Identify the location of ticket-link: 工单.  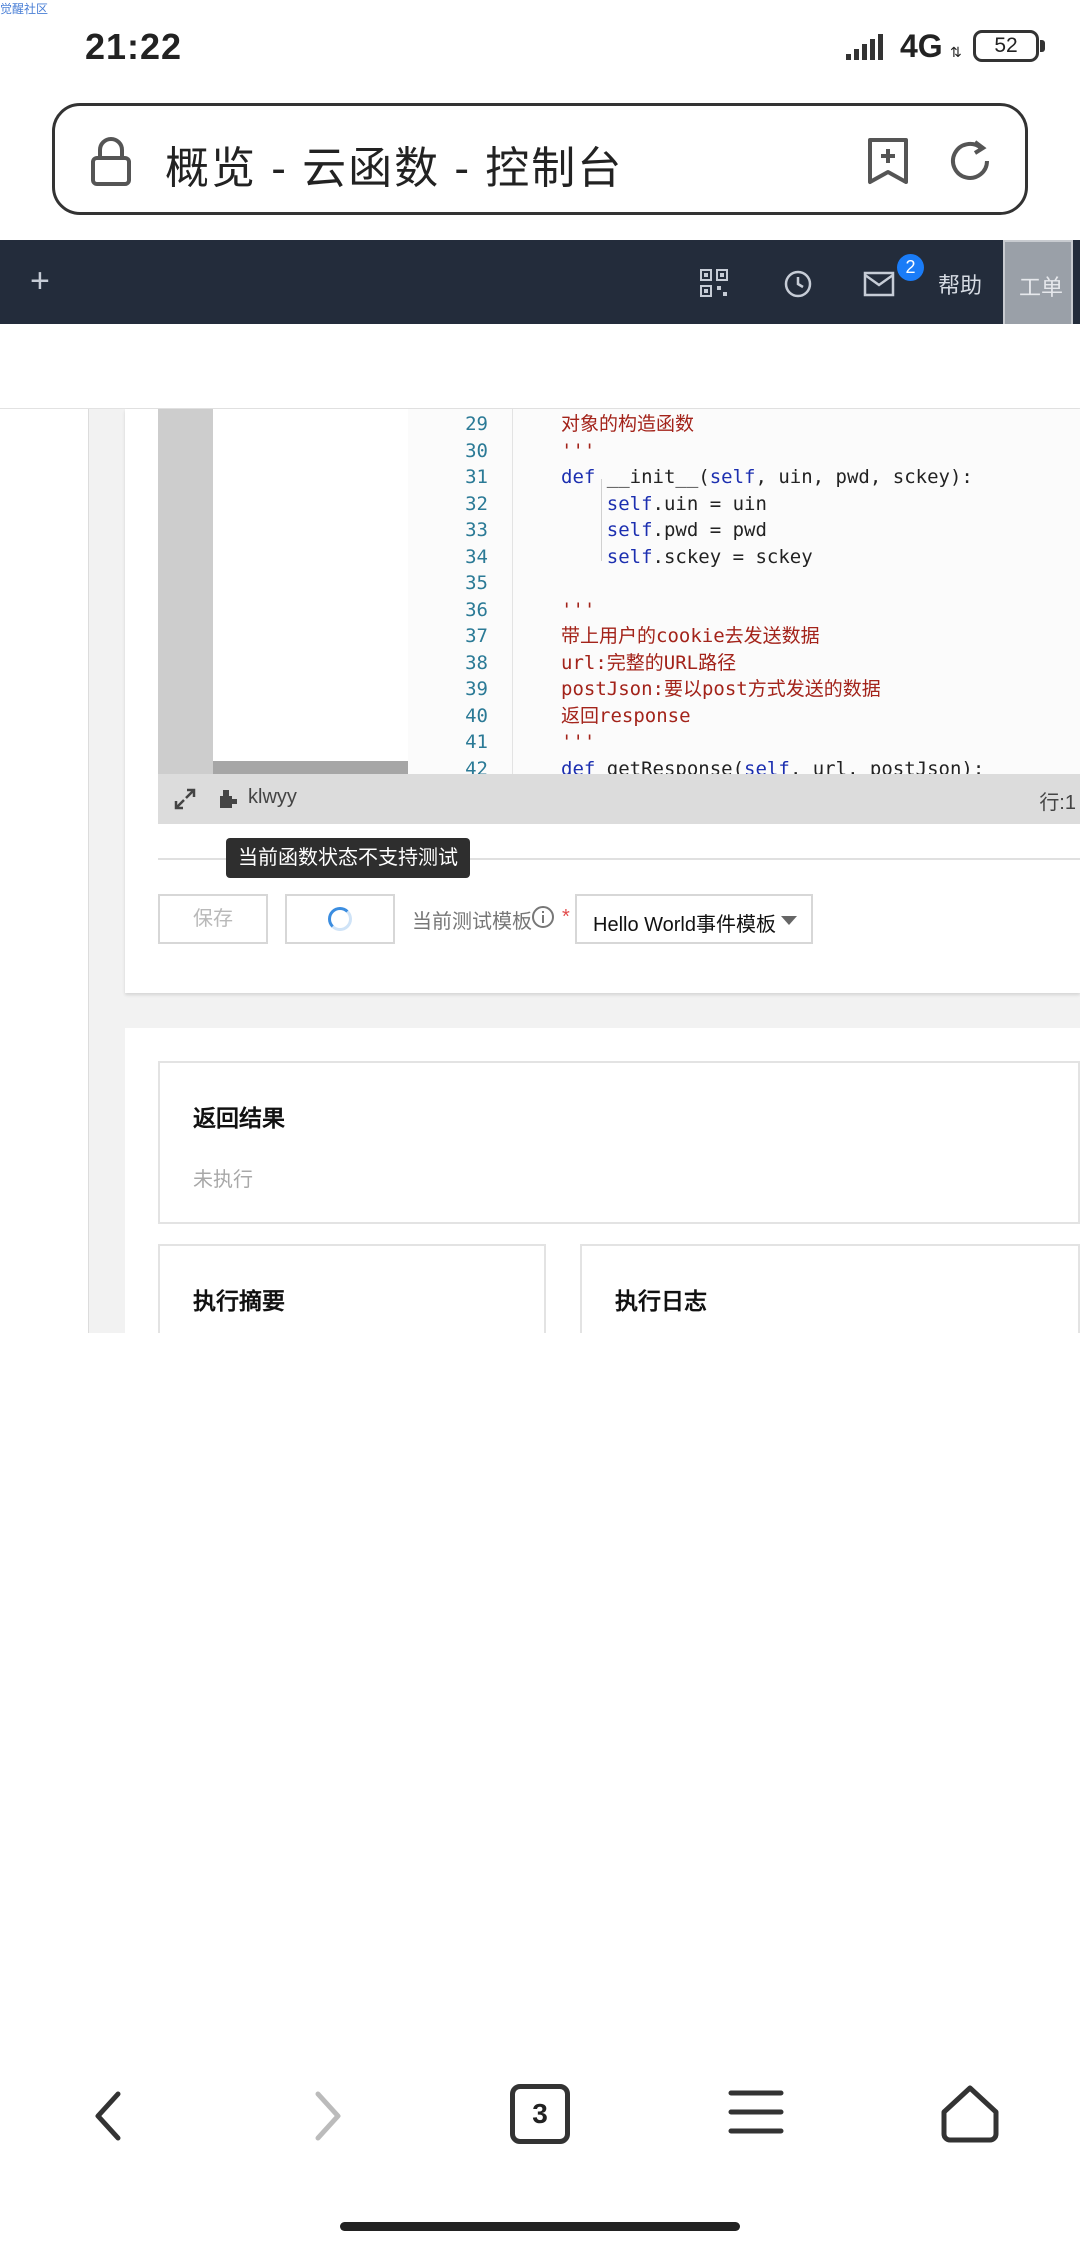
(1038, 287).